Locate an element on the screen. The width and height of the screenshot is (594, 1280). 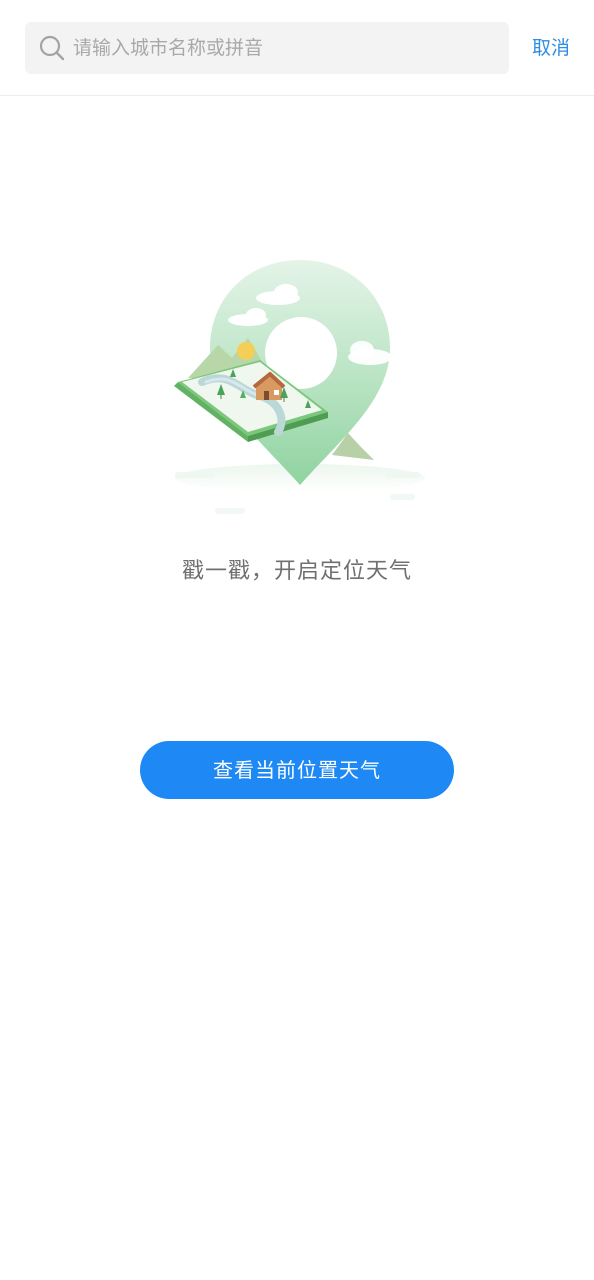
view-current-location-weather-button: 查看当前位置天气 is located at coordinates (297, 770).